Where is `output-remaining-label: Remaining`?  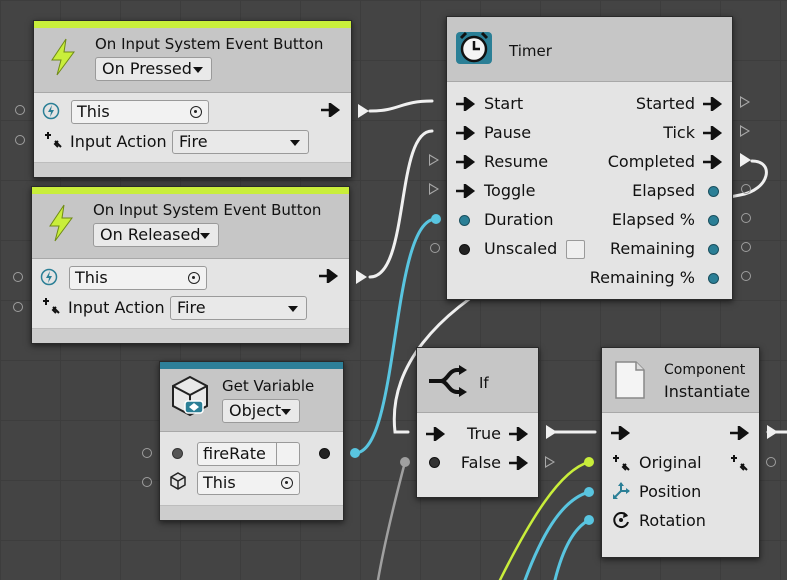
output-remaining-label: Remaining is located at coordinates (652, 248).